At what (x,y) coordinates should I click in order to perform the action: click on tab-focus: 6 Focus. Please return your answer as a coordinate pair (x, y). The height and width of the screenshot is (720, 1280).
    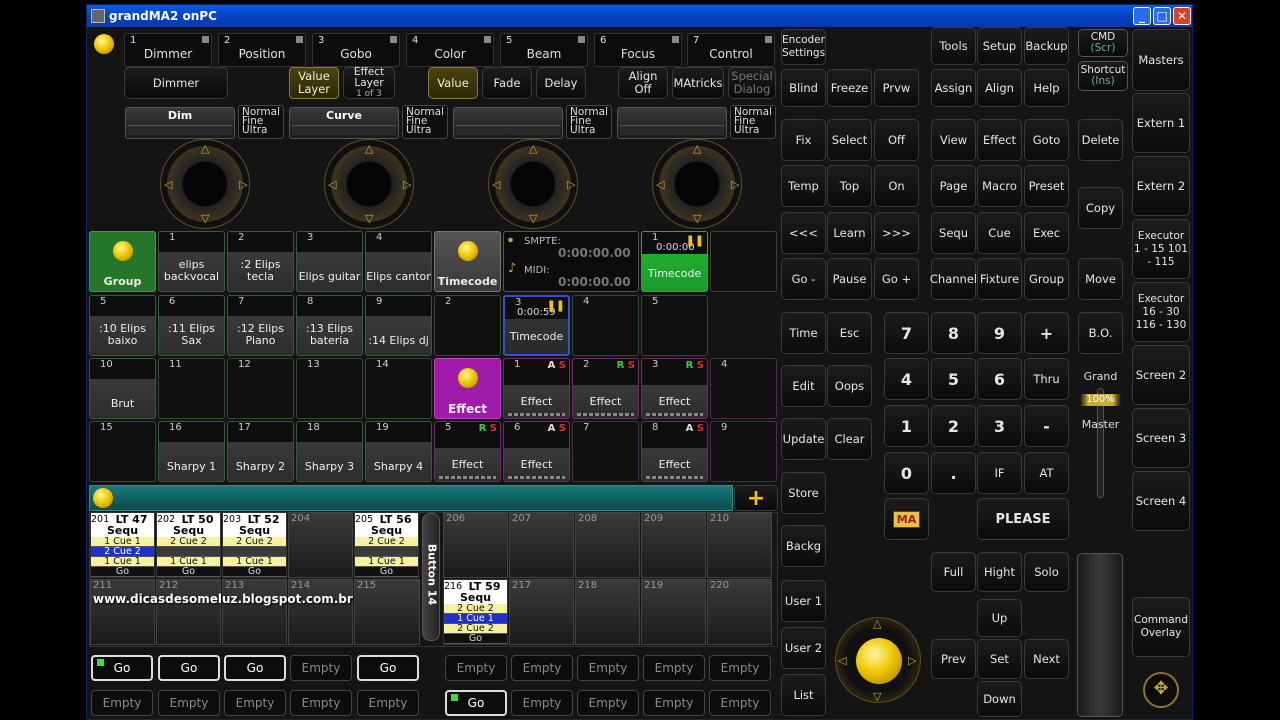
    Looking at the image, I should click on (638, 50).